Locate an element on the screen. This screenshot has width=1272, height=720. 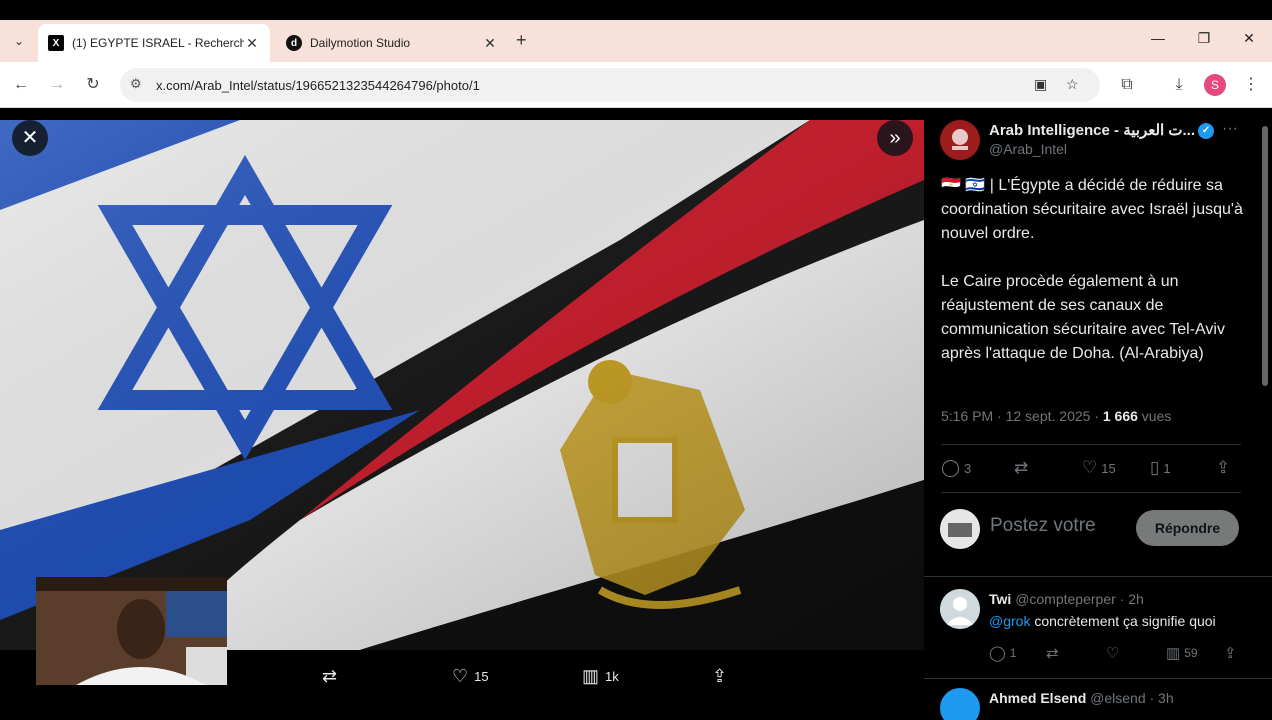
tab-dailymotion: d Dailymotion Studio ✕ is located at coordinates (392, 43).